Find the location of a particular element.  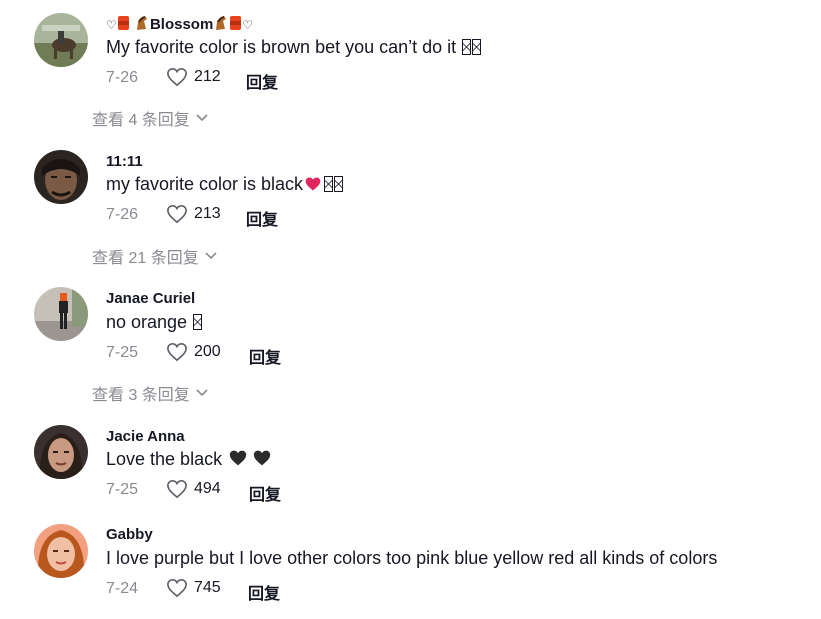

view-replies-button: 查看 3 条回复 is located at coordinates (150, 393).